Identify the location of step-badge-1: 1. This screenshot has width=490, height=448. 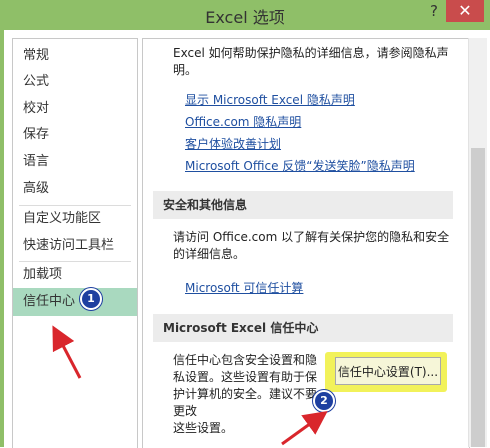
(91, 299).